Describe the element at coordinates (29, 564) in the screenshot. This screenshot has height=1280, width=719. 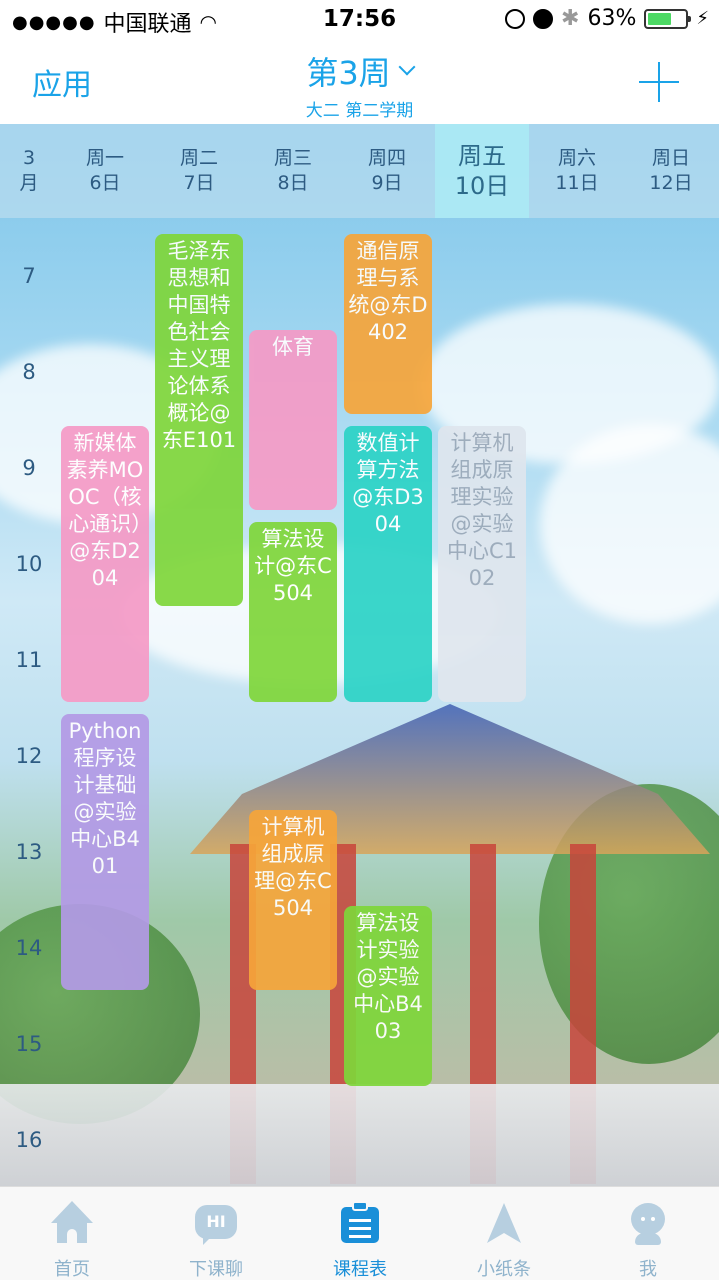
I see `hour-label: 10` at that location.